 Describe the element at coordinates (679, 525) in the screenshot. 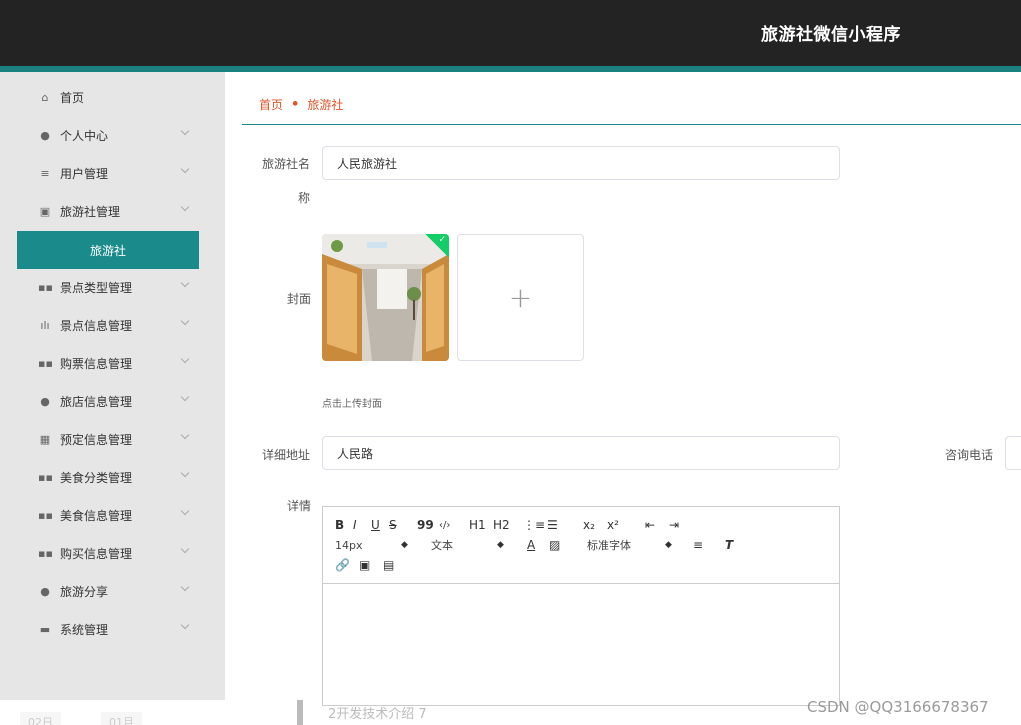

I see `indent-button: ⇥` at that location.